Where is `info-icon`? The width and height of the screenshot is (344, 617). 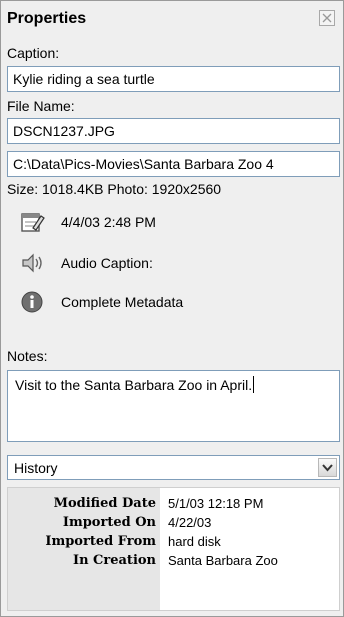
info-icon is located at coordinates (32, 302).